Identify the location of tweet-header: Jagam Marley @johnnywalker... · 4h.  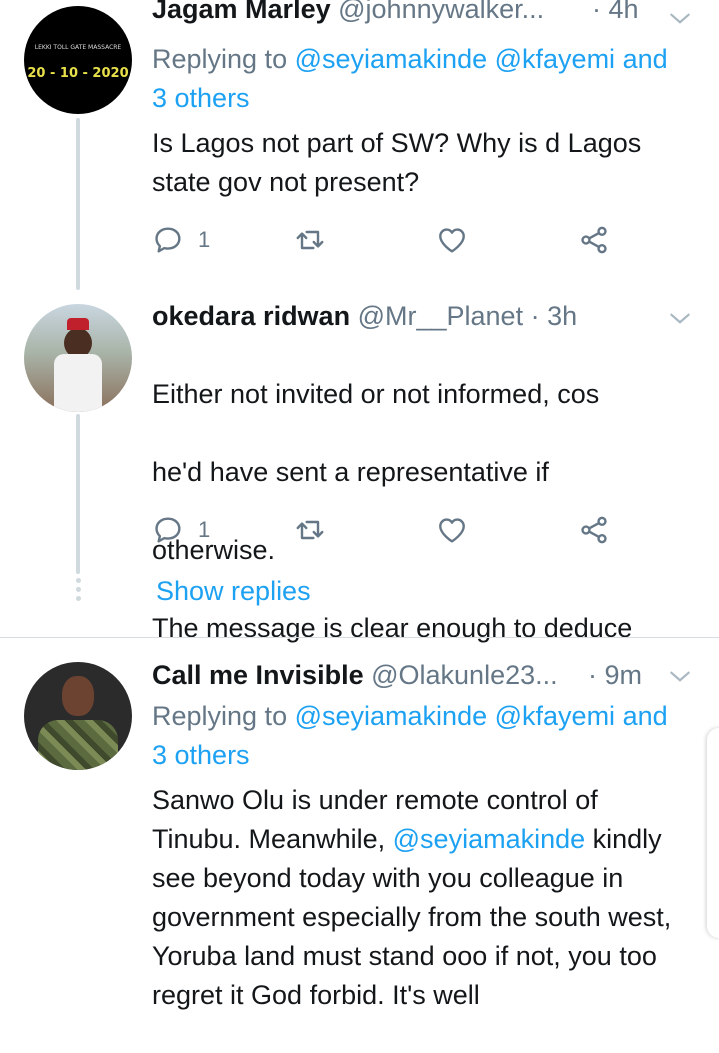
(420, 12).